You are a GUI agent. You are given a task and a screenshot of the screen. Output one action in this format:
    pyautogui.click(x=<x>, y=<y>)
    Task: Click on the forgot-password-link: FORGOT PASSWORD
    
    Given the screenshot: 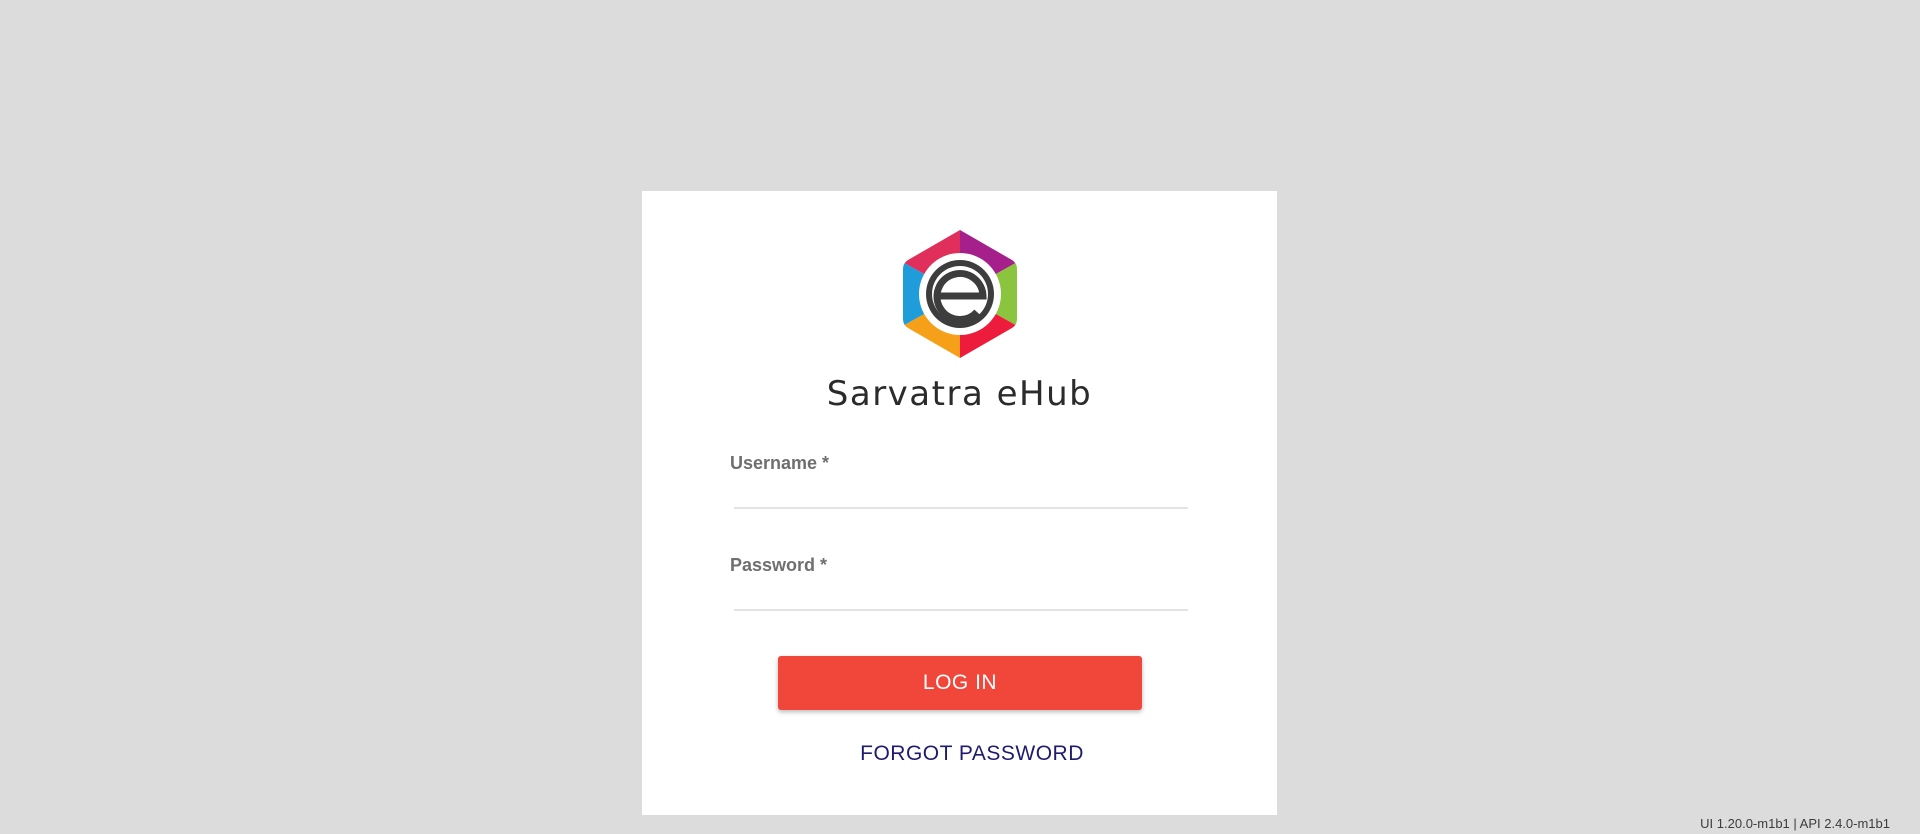 What is the action you would take?
    pyautogui.click(x=972, y=754)
    